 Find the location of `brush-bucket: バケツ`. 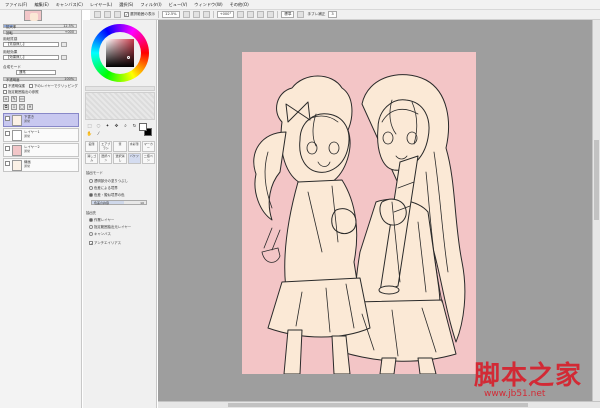

brush-bucket: バケツ is located at coordinates (134, 158).